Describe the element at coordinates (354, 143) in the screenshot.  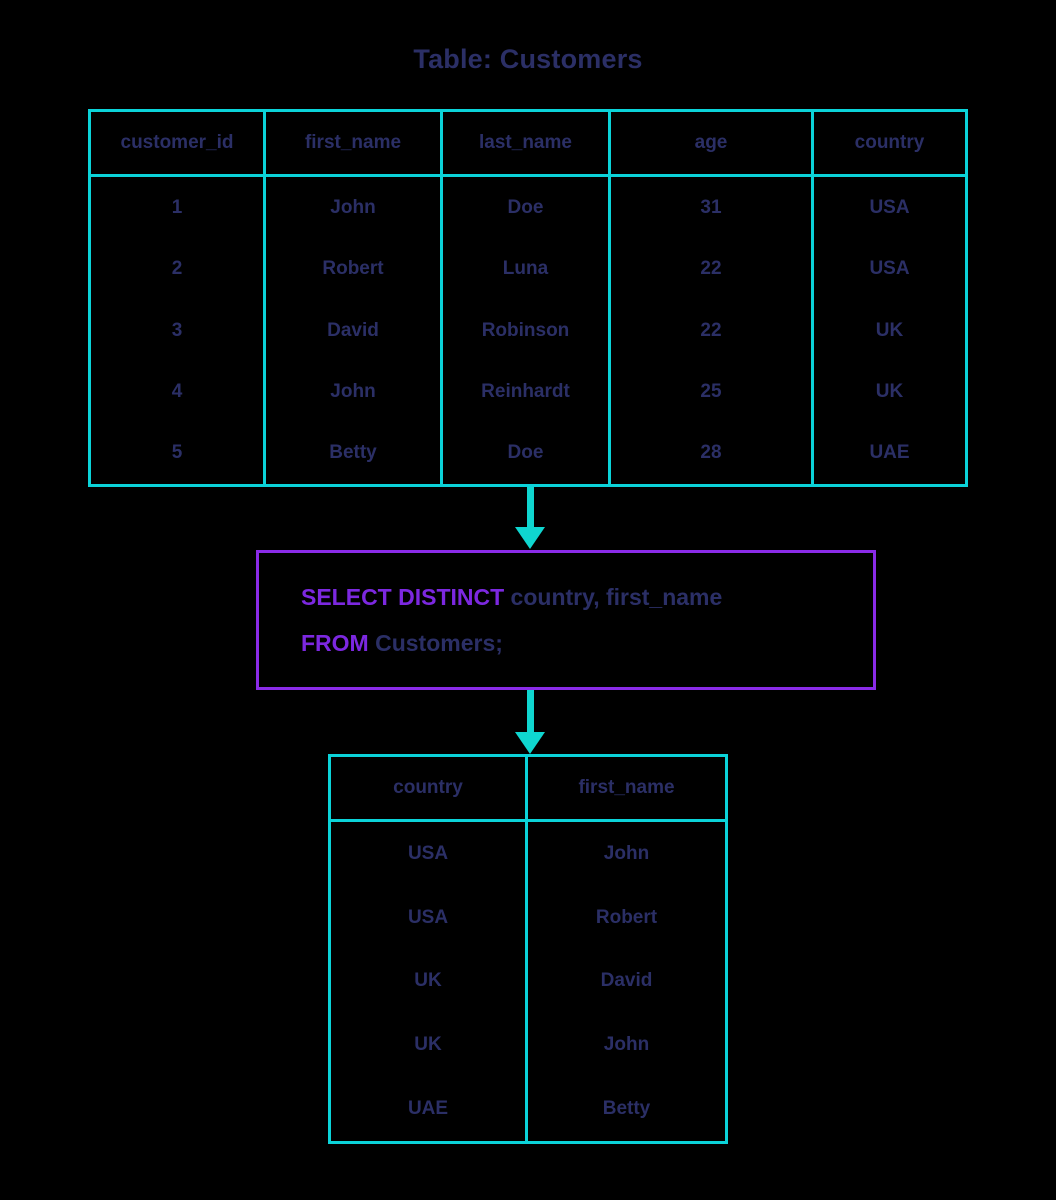
I see `column-header-first-name: first_name` at that location.